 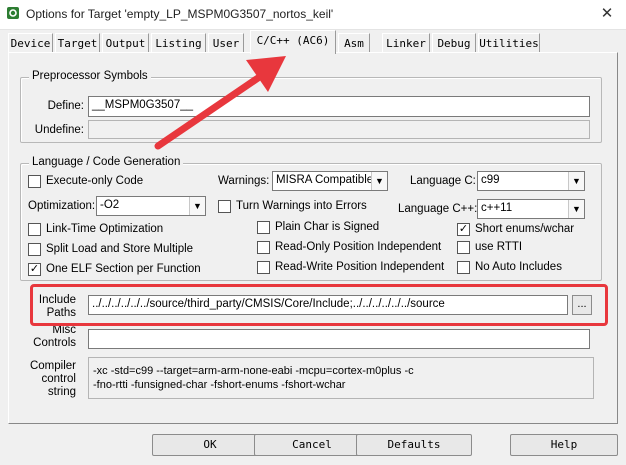 I want to click on language-cpp-value: c++11, so click(x=497, y=208).